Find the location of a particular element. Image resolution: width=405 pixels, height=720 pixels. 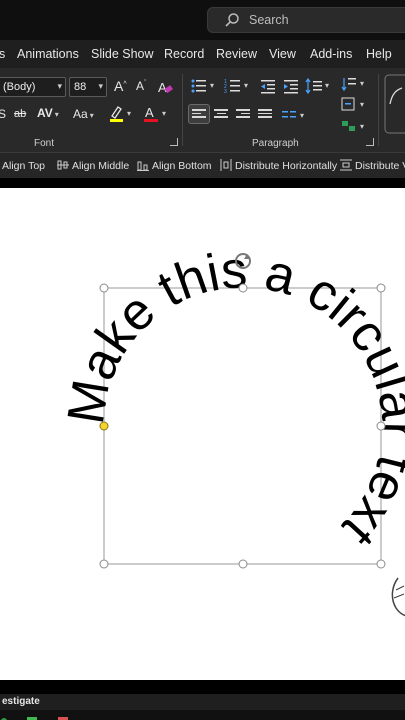

resize-handle-bottom is located at coordinates (243, 564).